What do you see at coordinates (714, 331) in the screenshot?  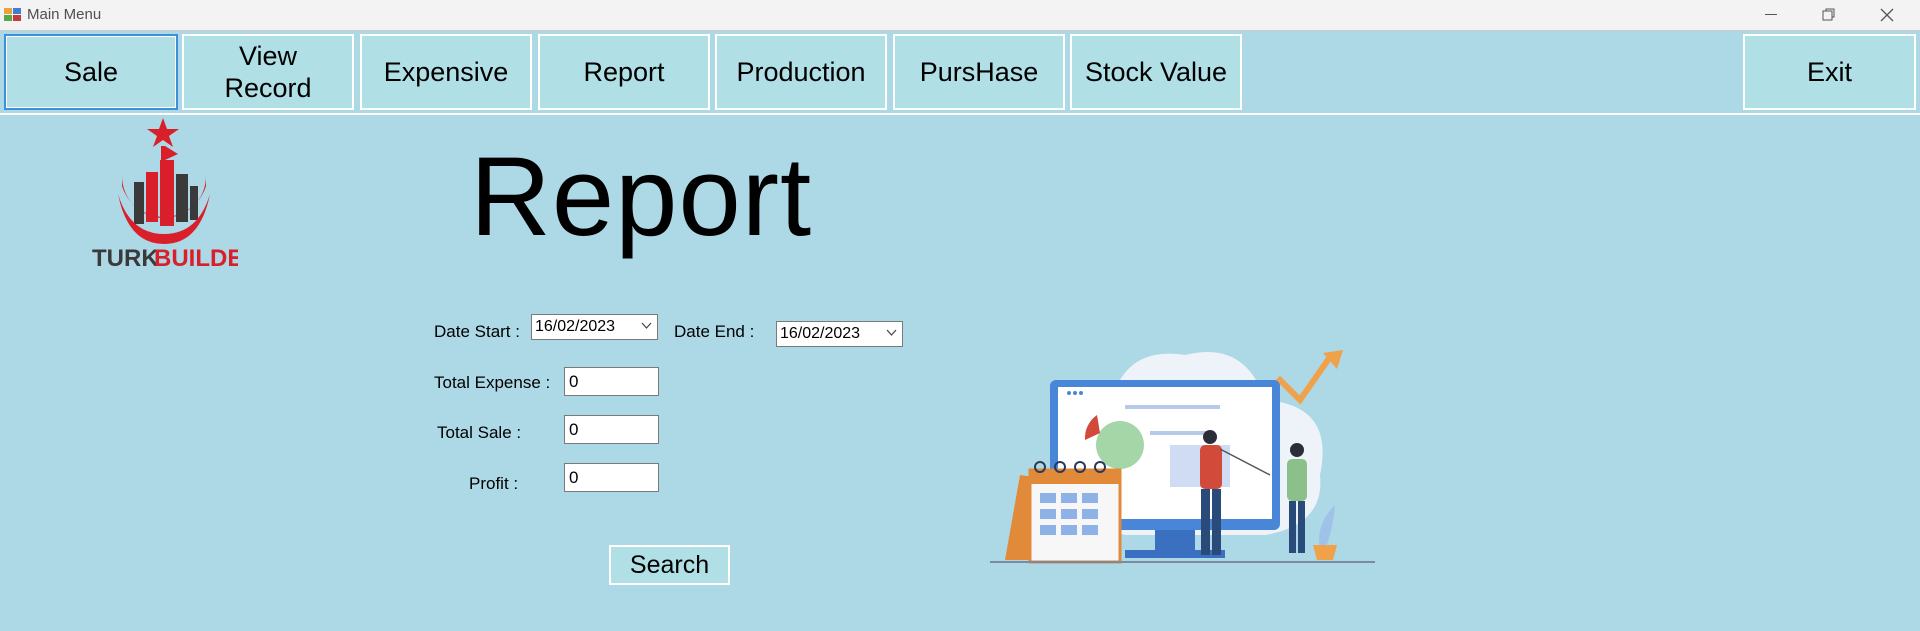 I see `date-end-label: Date End :` at bounding box center [714, 331].